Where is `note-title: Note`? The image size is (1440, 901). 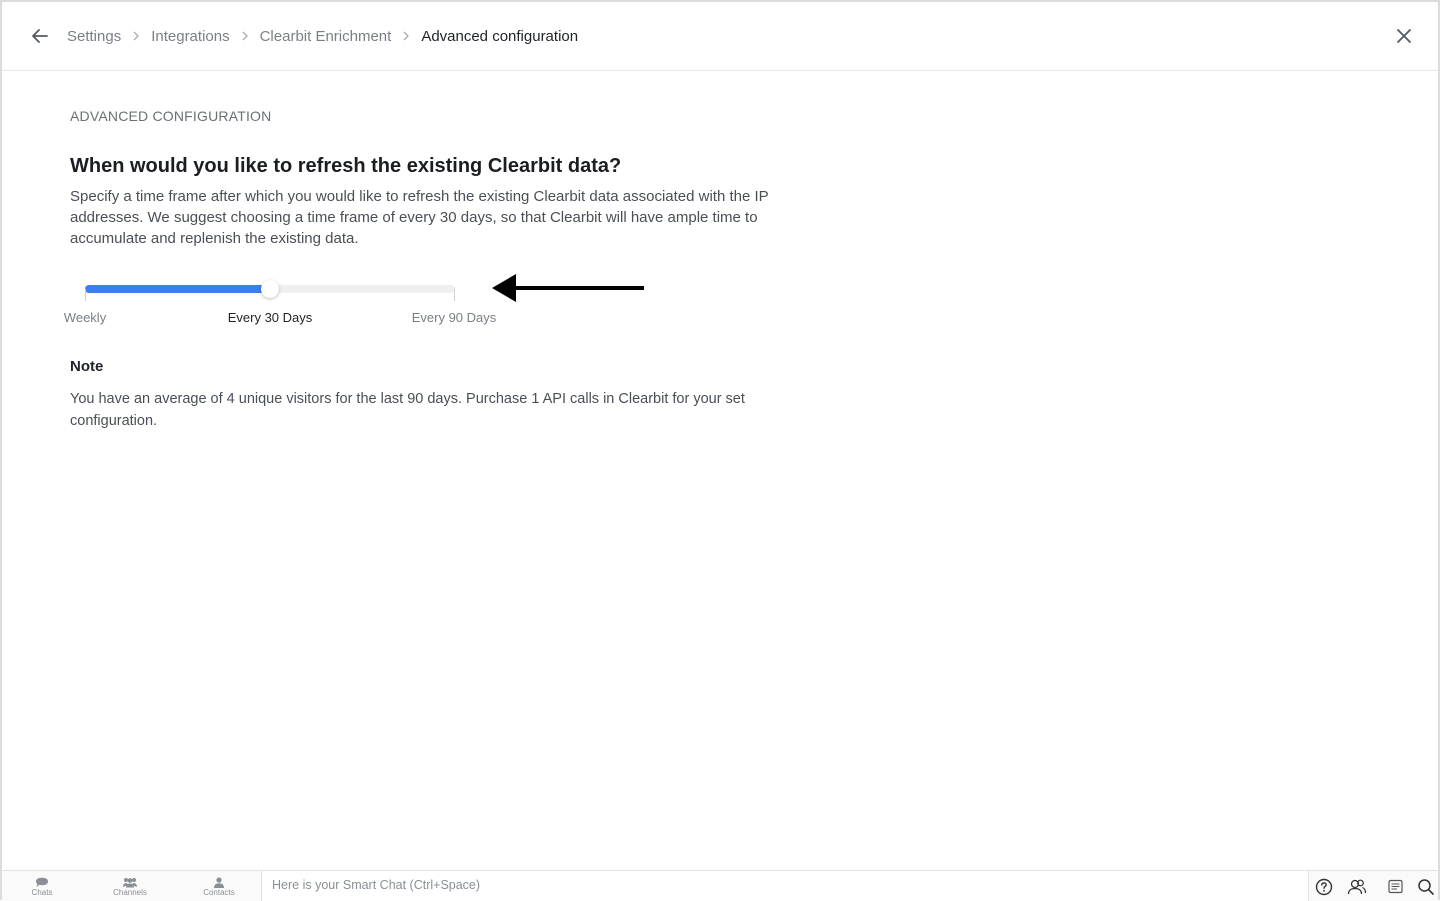
note-title: Note is located at coordinates (87, 366).